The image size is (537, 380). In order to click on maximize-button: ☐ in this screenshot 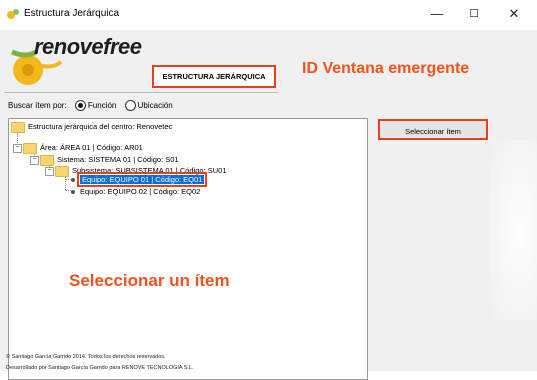, I will do `click(474, 14)`.